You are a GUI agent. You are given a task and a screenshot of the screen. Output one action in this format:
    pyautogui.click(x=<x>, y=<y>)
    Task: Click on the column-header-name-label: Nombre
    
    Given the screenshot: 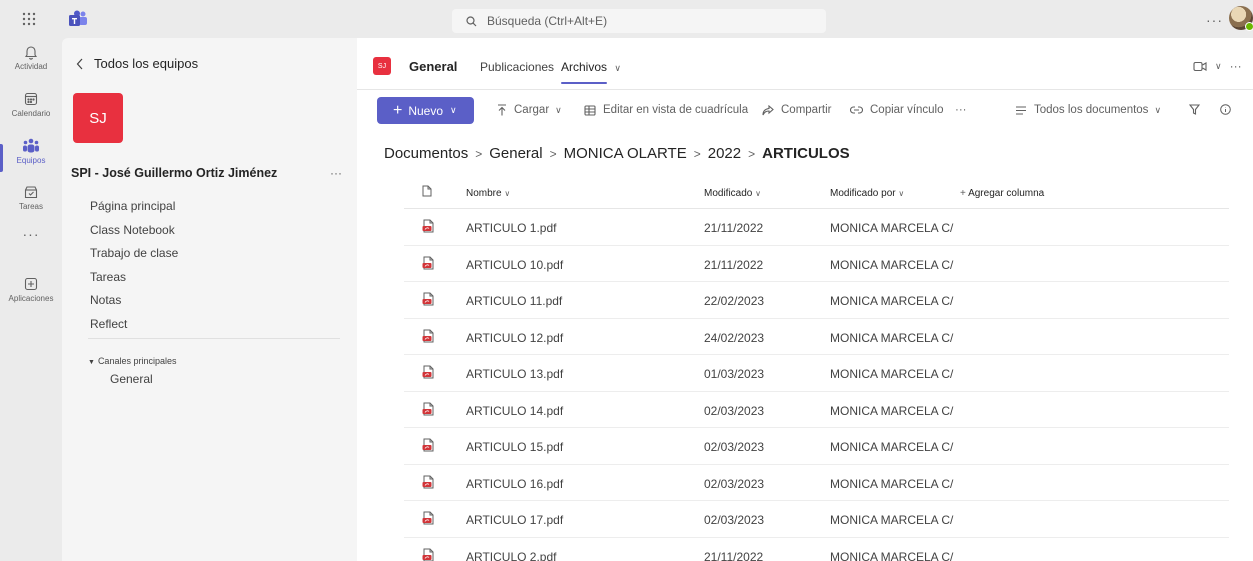 What is the action you would take?
    pyautogui.click(x=484, y=193)
    